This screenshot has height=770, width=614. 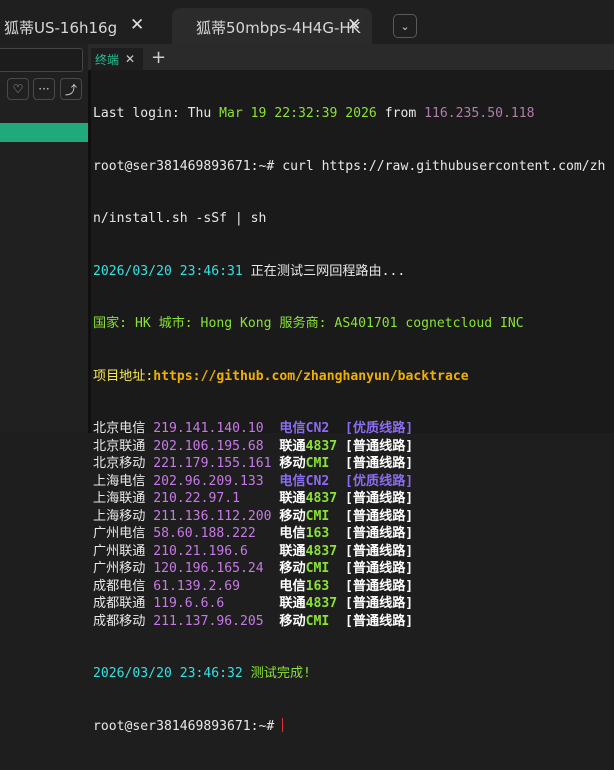 What do you see at coordinates (41, 60) in the screenshot?
I see `search-input` at bounding box center [41, 60].